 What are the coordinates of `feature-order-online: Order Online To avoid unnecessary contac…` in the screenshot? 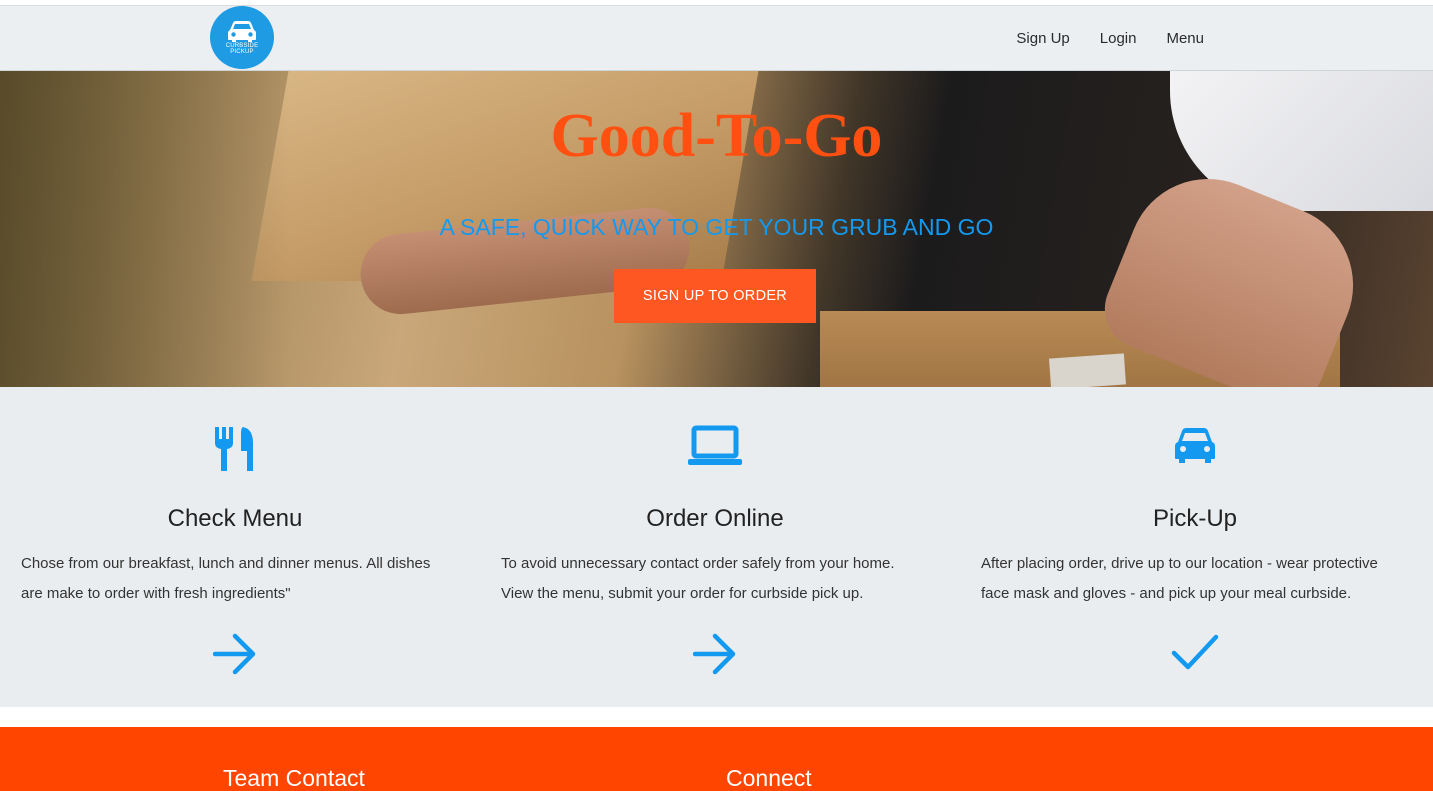 It's located at (715, 547).